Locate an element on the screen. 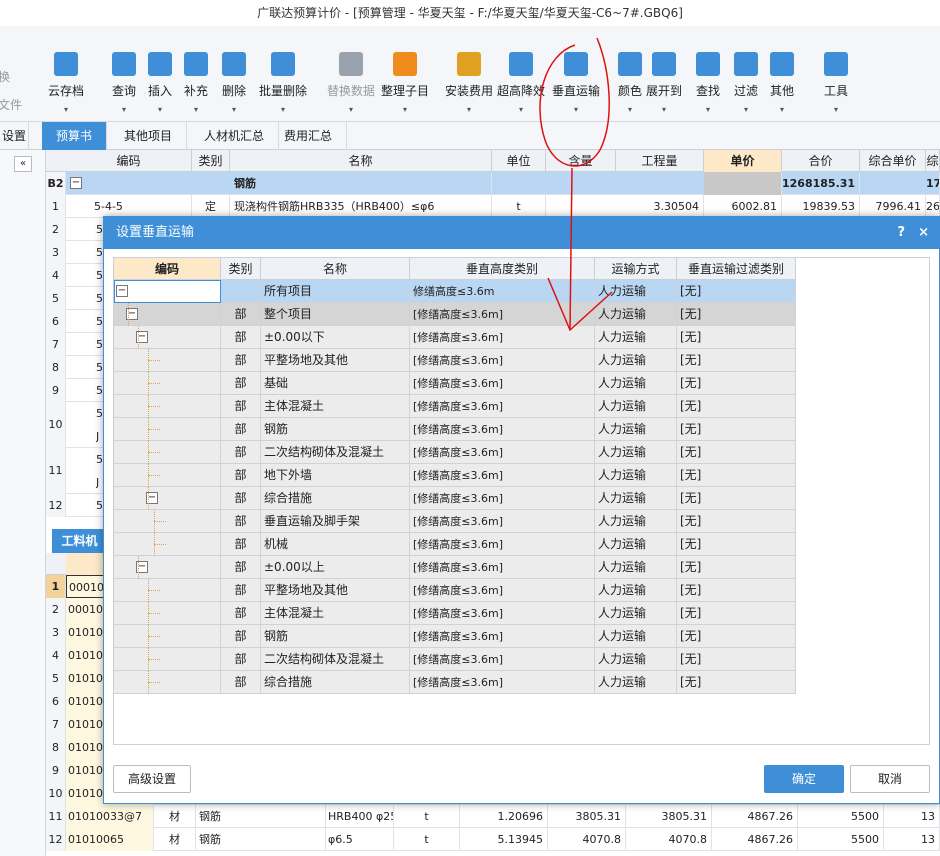  height-category-cell: 修缮高度≤3.6m is located at coordinates (502, 291).